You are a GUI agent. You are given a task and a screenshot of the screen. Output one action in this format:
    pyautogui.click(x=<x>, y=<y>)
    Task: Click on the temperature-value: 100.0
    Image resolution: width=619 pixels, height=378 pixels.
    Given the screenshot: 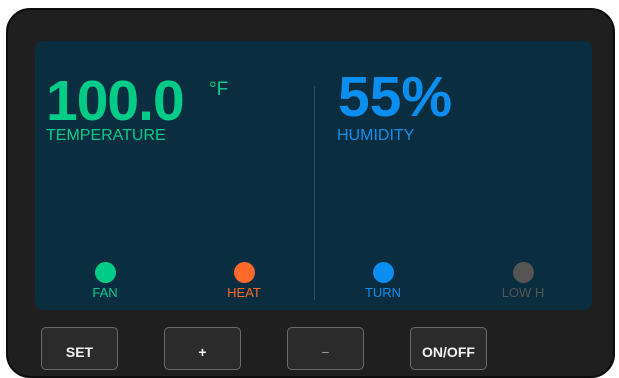 What is the action you would take?
    pyautogui.click(x=115, y=101)
    